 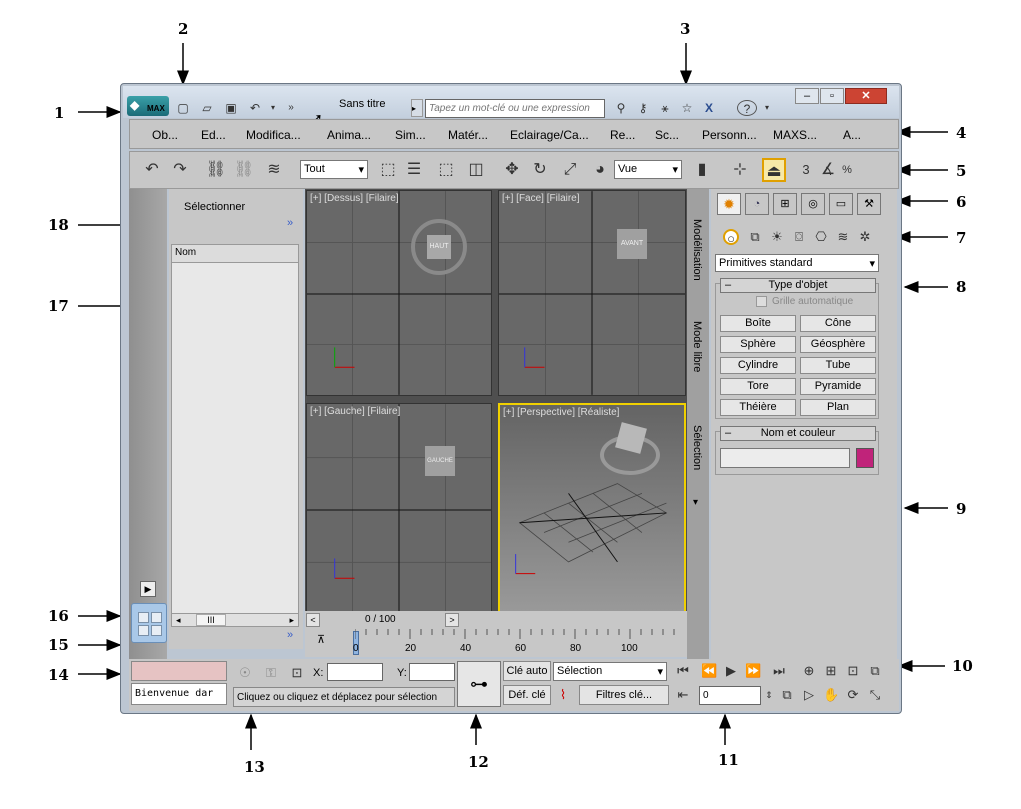 What do you see at coordinates (245, 673) in the screenshot?
I see `lightbulb-icon: ☉` at bounding box center [245, 673].